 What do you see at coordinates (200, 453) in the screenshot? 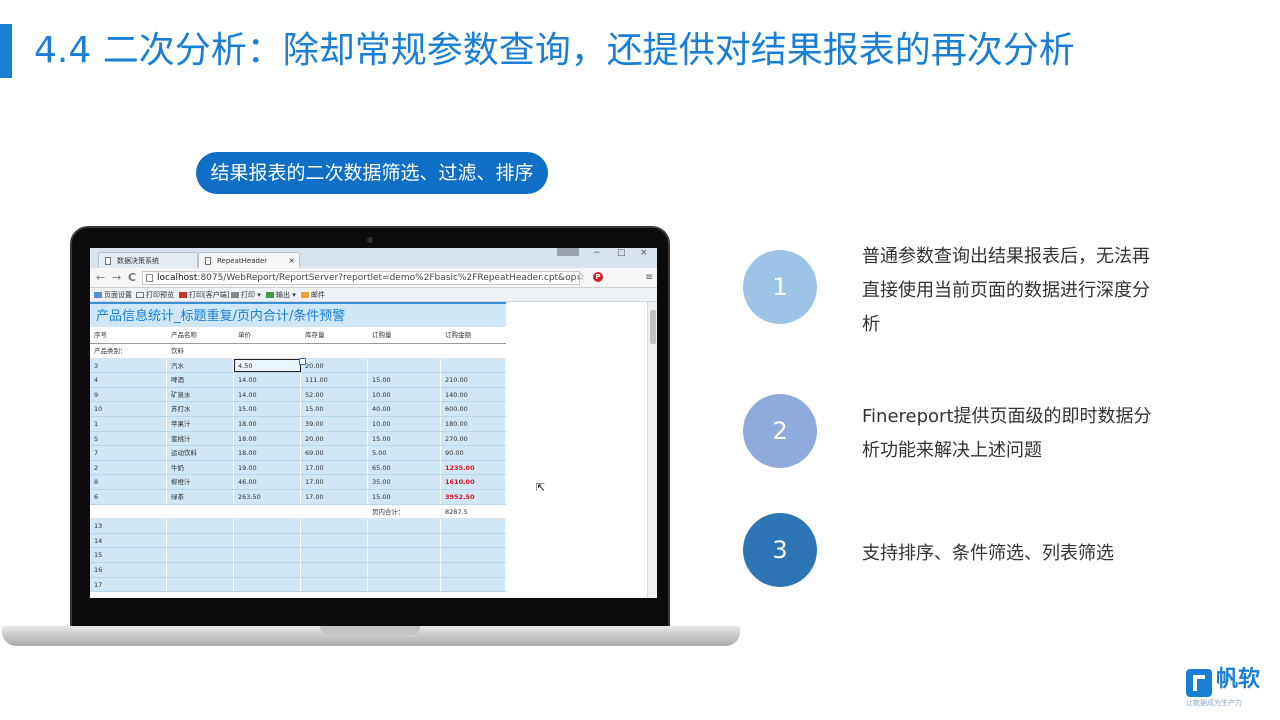
I see `table-cell: 运动饮料` at bounding box center [200, 453].